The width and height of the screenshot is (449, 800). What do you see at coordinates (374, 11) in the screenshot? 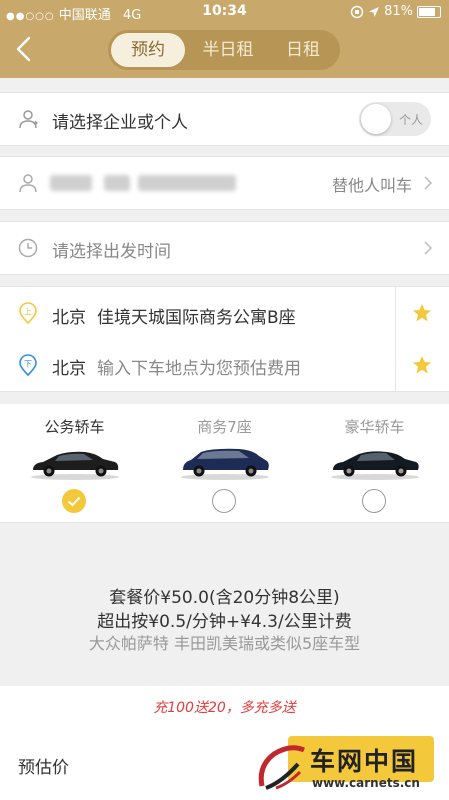
I see `location-arrow-icon` at bounding box center [374, 11].